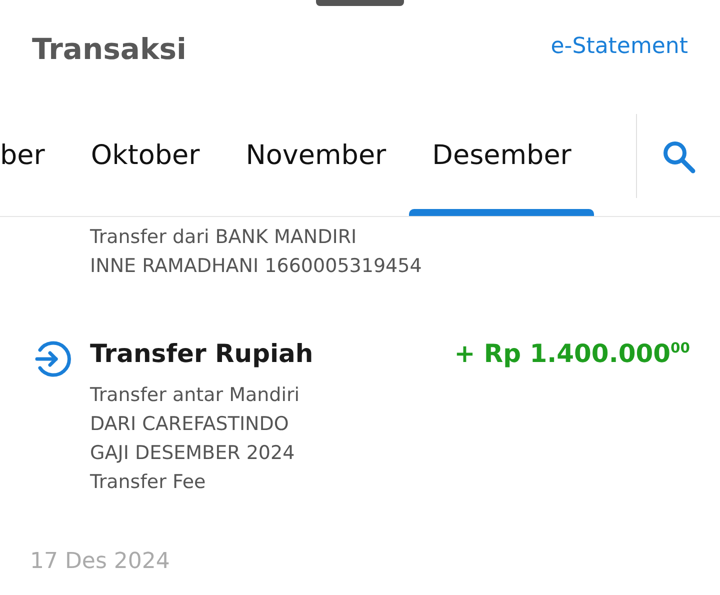 This screenshot has height=595, width=720. Describe the element at coordinates (148, 482) in the screenshot. I see `transaction-detail: Transfer Fee` at that location.